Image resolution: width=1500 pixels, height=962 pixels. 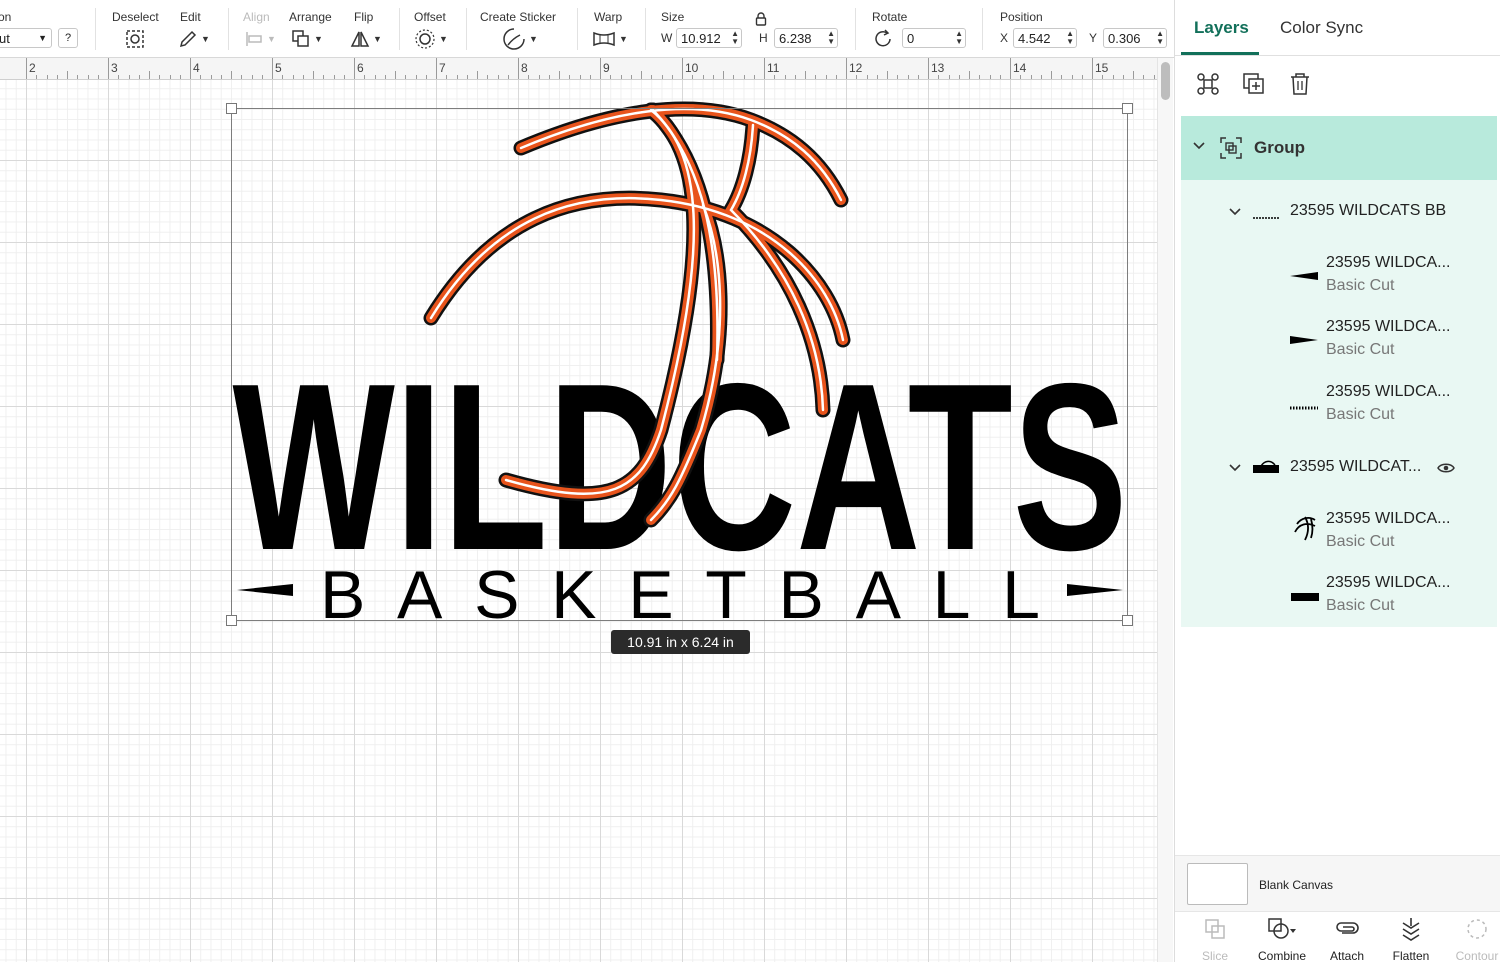 I want to click on rotate-input: 0 ▲ ▼, so click(x=934, y=38).